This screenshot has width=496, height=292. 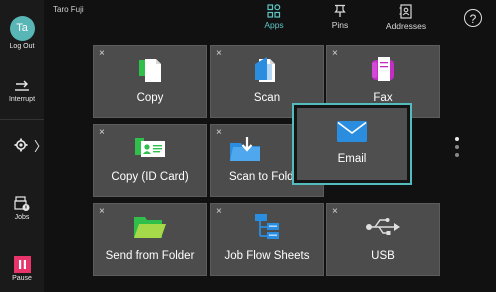 What do you see at coordinates (150, 177) in the screenshot?
I see `app-tile-label: Copy (ID Card)` at bounding box center [150, 177].